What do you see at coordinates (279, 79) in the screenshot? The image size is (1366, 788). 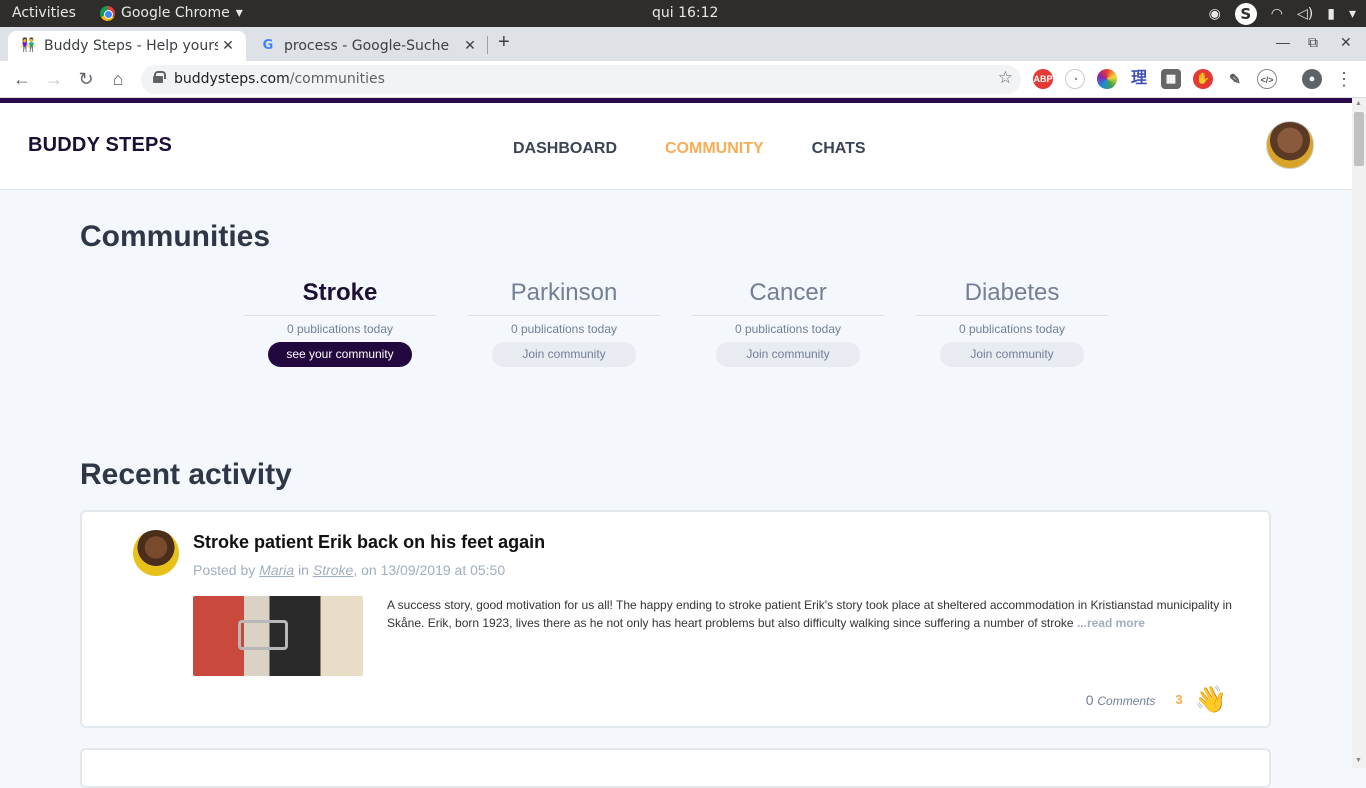 I see `url-text: buddysteps.com/communities` at bounding box center [279, 79].